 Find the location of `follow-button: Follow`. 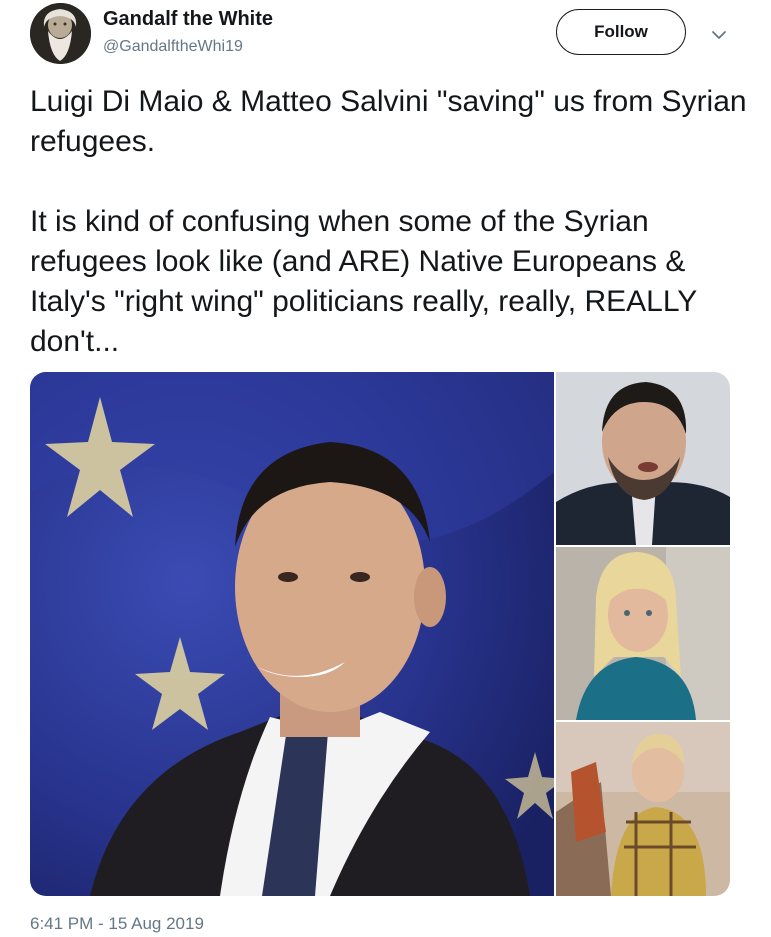

follow-button: Follow is located at coordinates (621, 32).